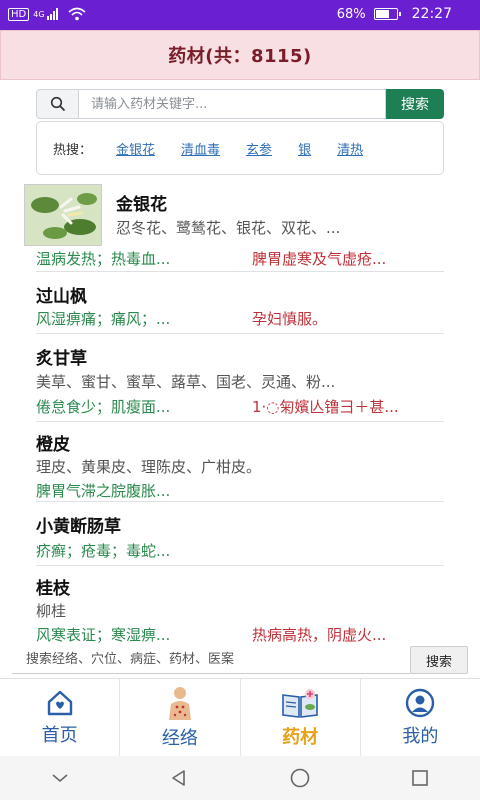 The image size is (480, 800). Describe the element at coordinates (350, 148) in the screenshot. I see `hot-search-link: 清热` at that location.